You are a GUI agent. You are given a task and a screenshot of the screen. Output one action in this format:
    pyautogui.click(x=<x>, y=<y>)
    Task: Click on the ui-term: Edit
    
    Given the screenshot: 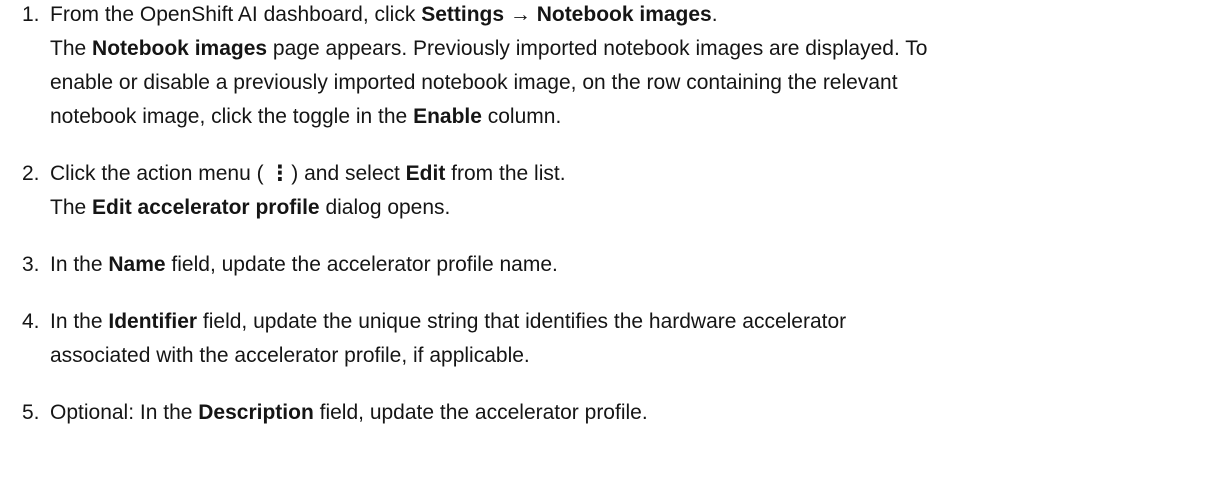 What is the action you would take?
    pyautogui.click(x=425, y=173)
    